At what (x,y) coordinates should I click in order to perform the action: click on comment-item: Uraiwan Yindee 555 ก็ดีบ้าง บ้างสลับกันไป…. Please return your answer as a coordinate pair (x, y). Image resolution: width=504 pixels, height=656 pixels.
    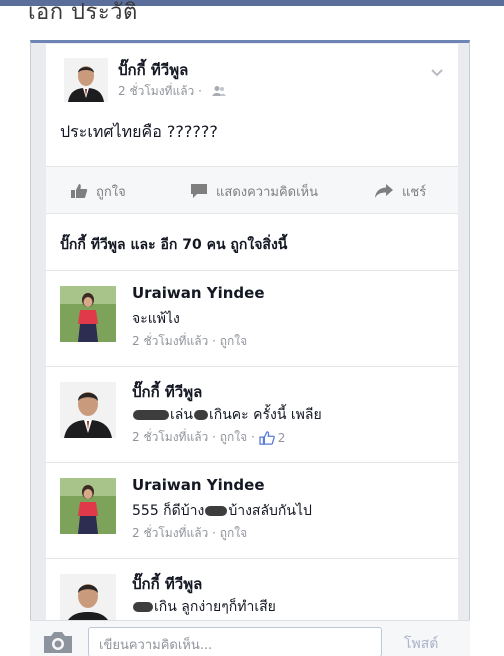
    Looking at the image, I should click on (252, 510).